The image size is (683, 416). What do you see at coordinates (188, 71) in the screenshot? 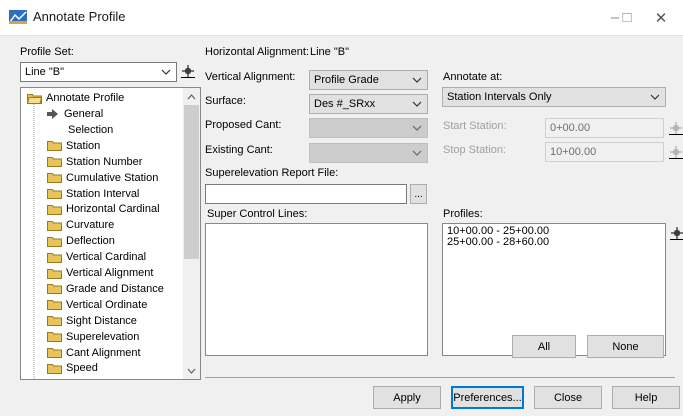
I see `pick-profile-set-icon` at bounding box center [188, 71].